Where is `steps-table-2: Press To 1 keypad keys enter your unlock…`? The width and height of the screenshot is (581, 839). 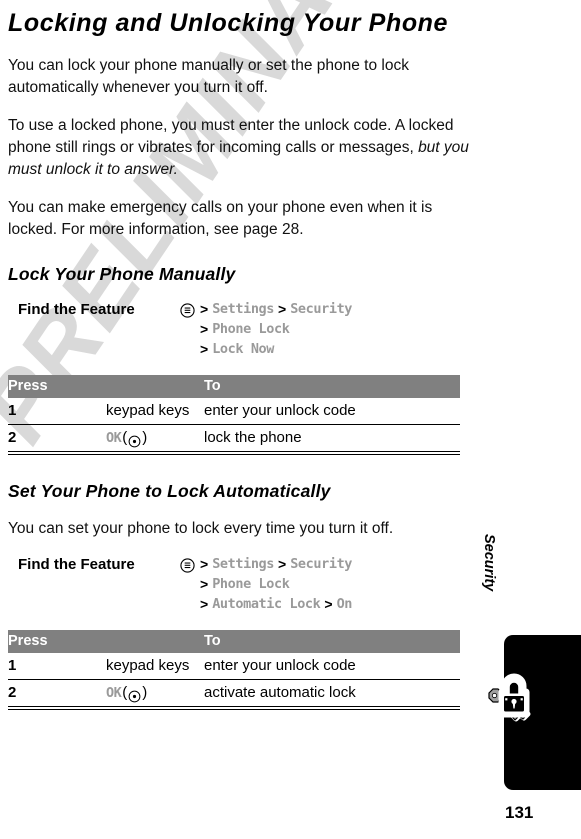
steps-table-2: Press To 1 keypad keys enter your unlock… is located at coordinates (234, 668).